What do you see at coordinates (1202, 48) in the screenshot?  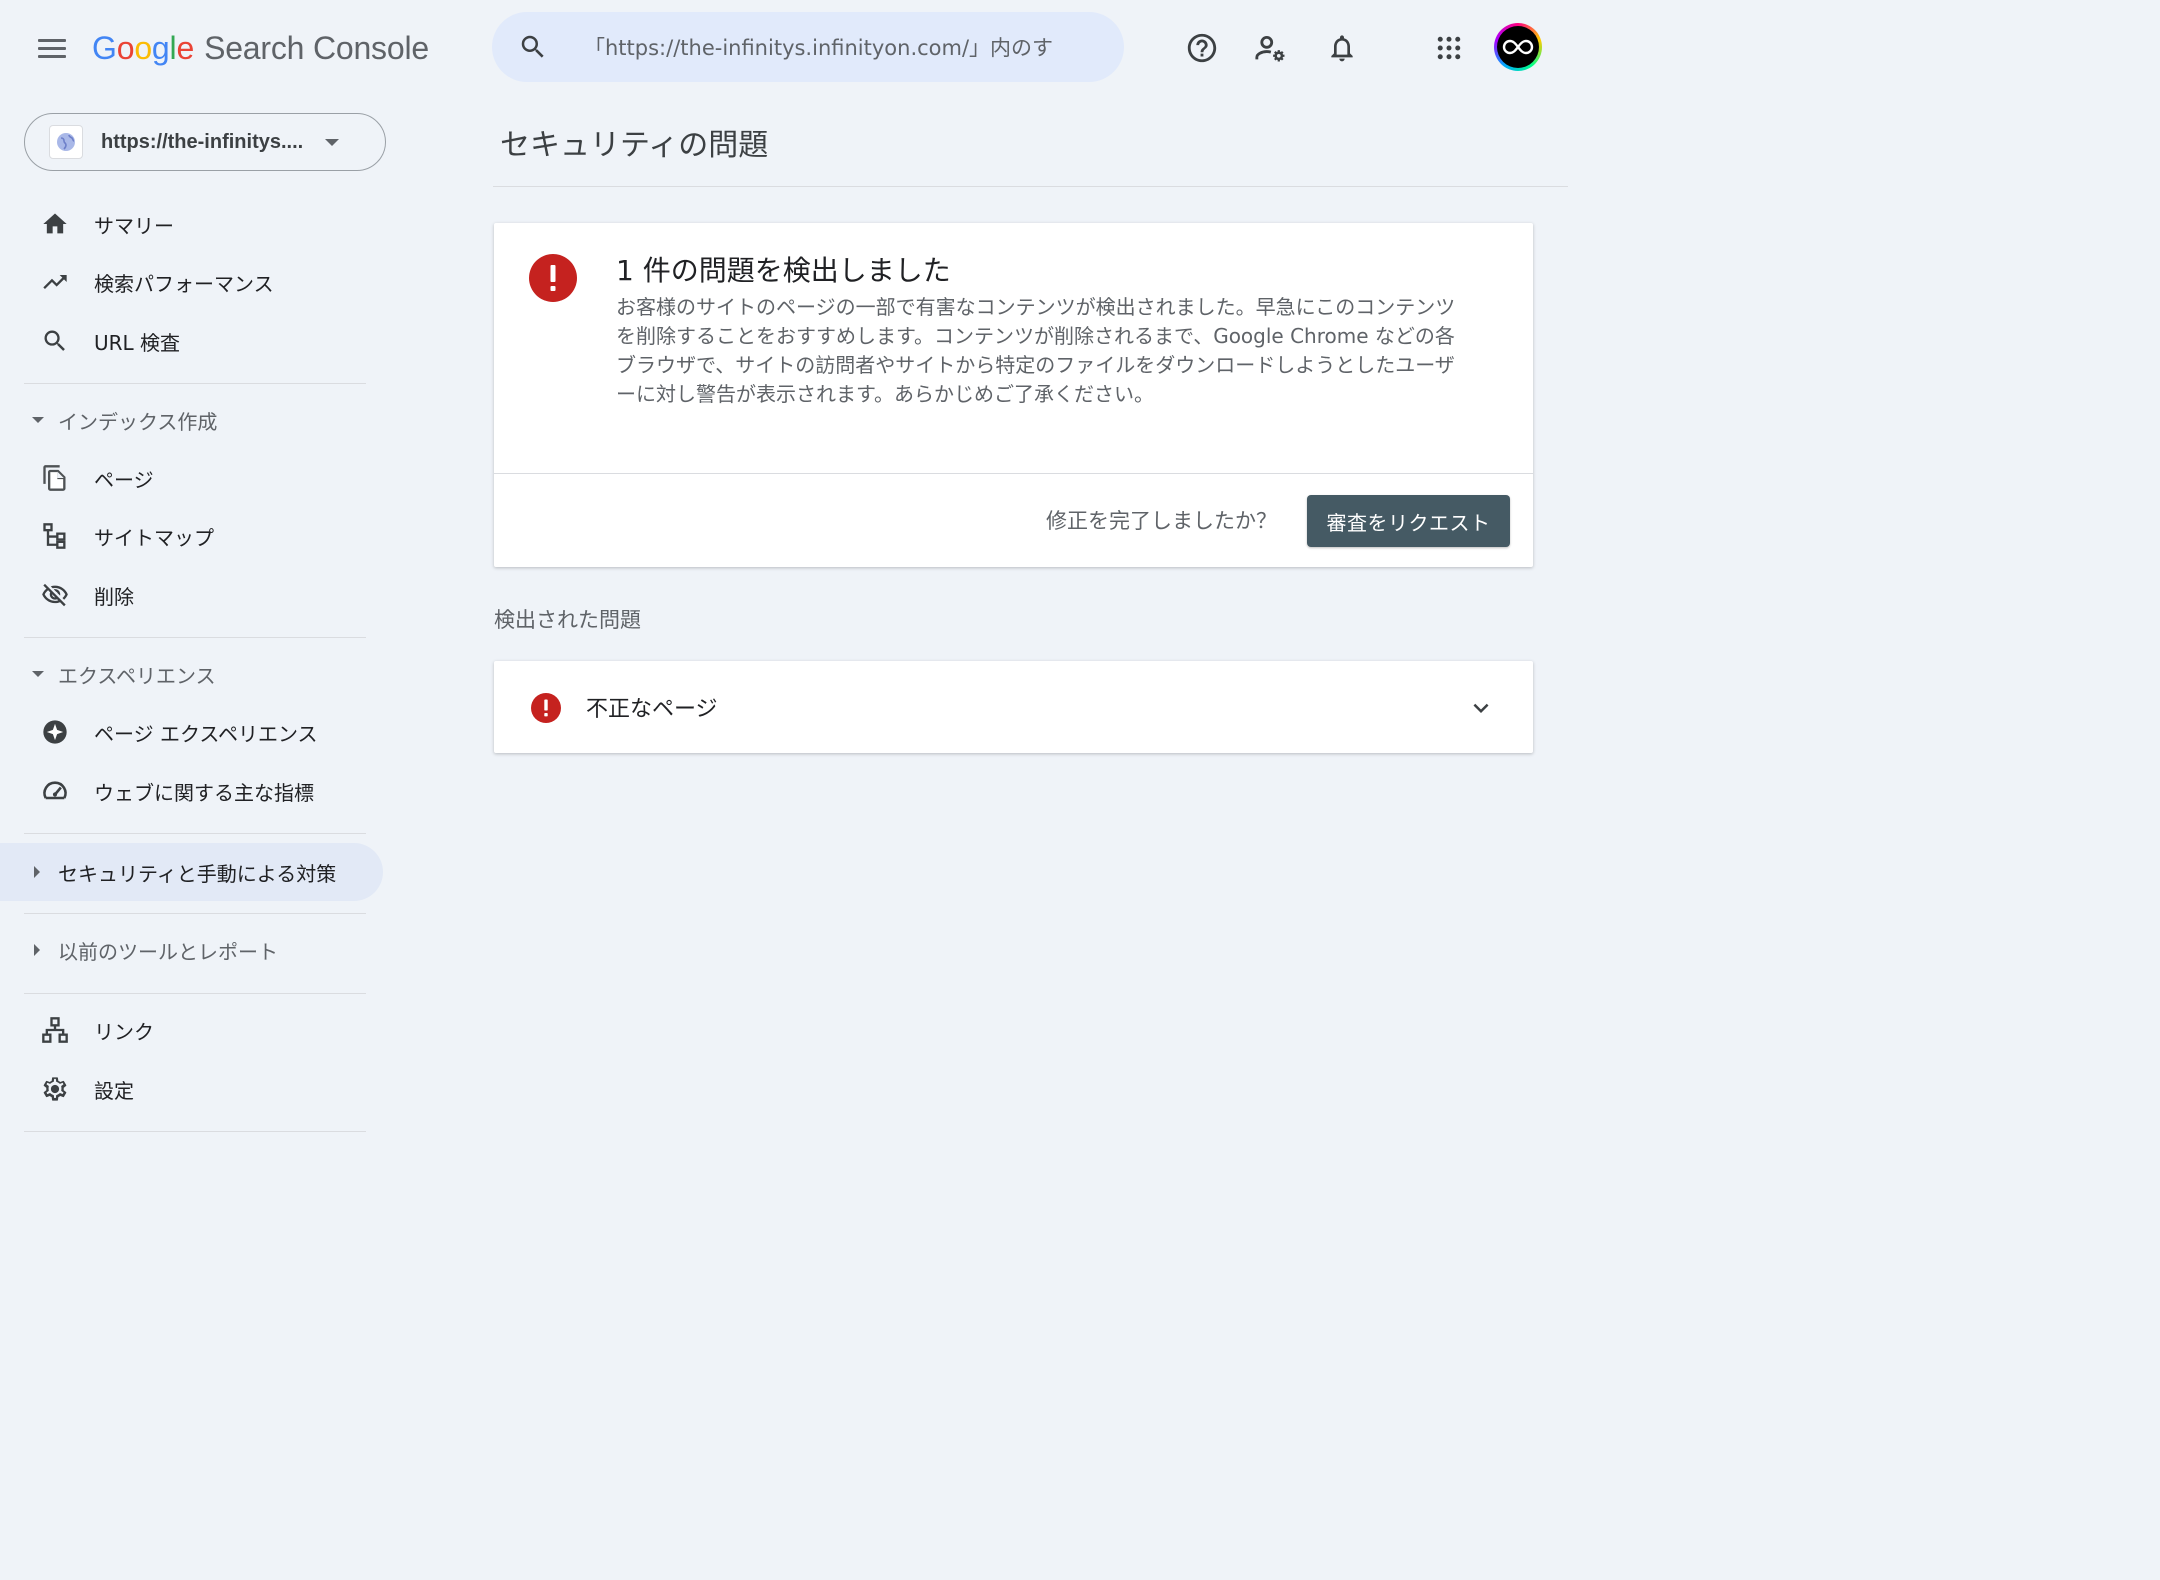 I see `help-icon` at bounding box center [1202, 48].